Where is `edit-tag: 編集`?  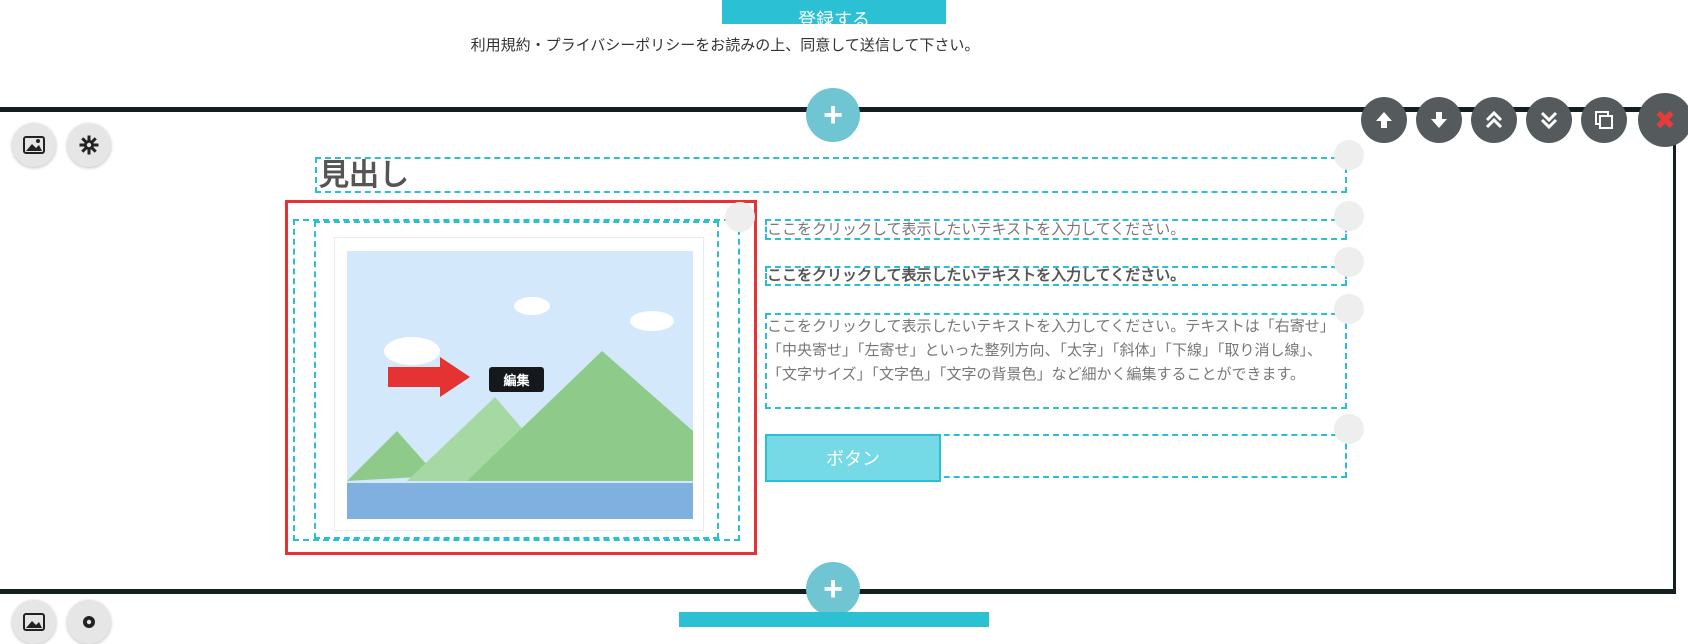
edit-tag: 編集 is located at coordinates (516, 379).